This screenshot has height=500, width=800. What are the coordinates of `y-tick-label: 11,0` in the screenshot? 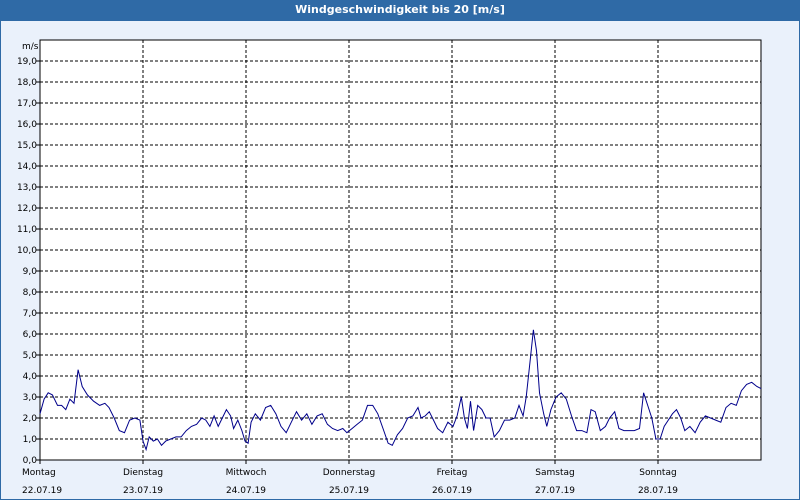 It's located at (27, 230).